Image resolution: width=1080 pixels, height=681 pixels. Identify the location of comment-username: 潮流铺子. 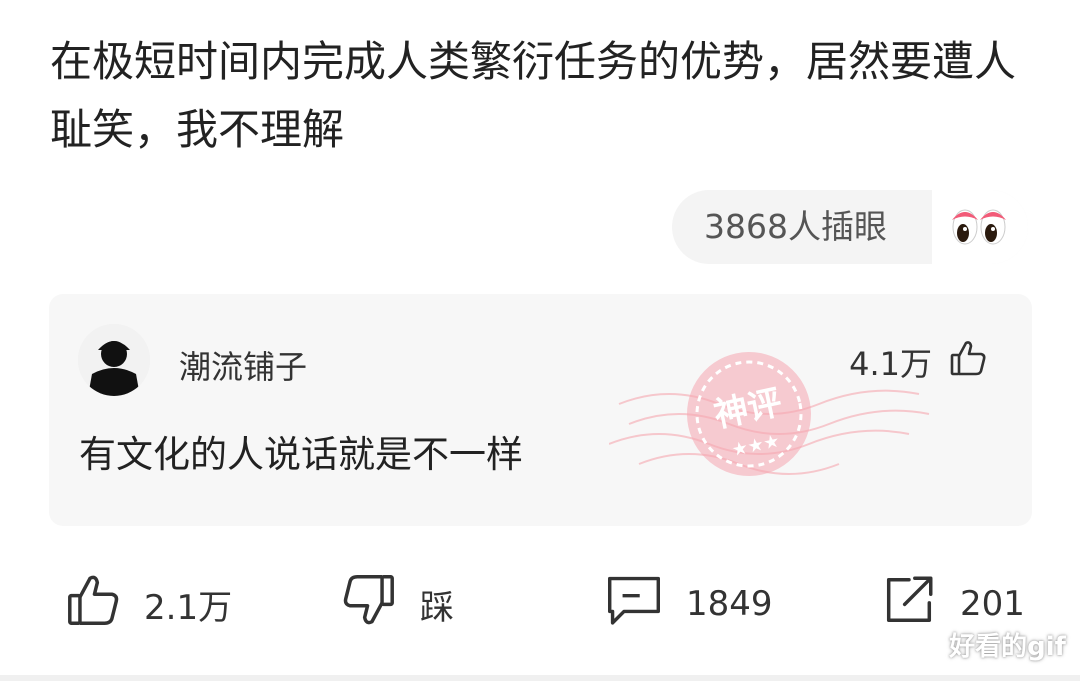
(243, 365).